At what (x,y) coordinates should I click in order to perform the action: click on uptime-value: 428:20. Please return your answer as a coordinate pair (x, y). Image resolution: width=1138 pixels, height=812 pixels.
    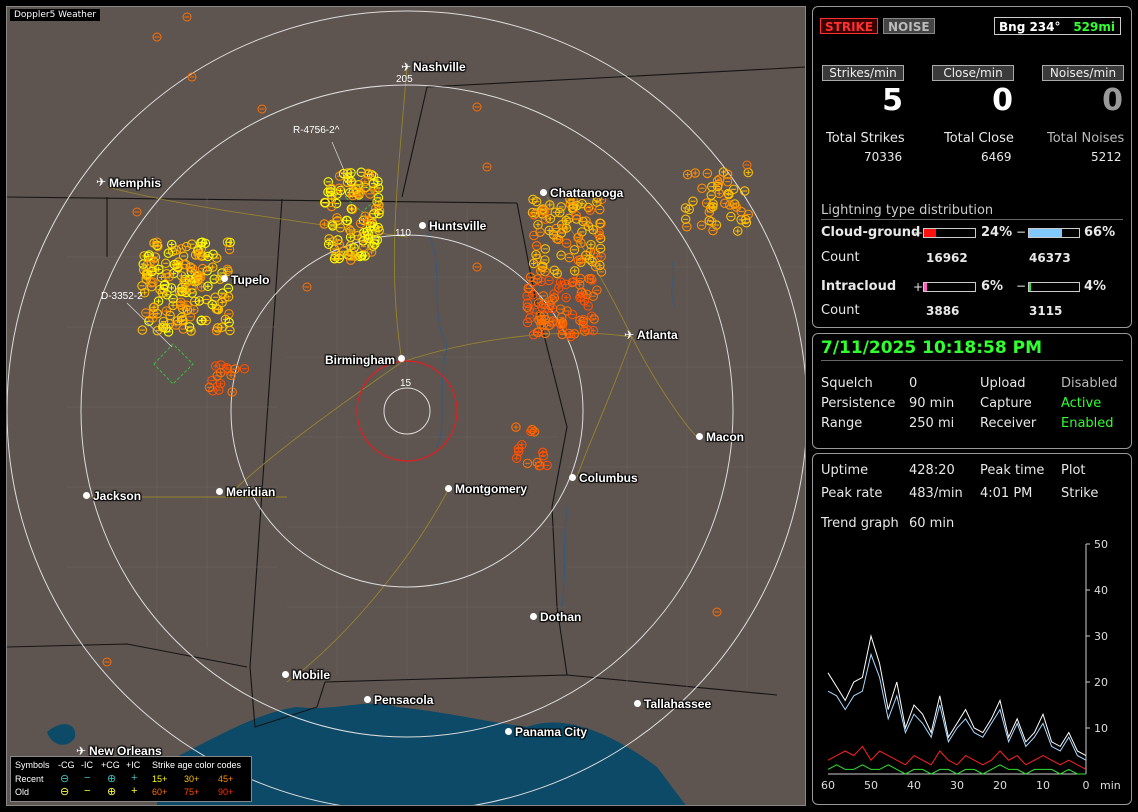
    Looking at the image, I should click on (932, 470).